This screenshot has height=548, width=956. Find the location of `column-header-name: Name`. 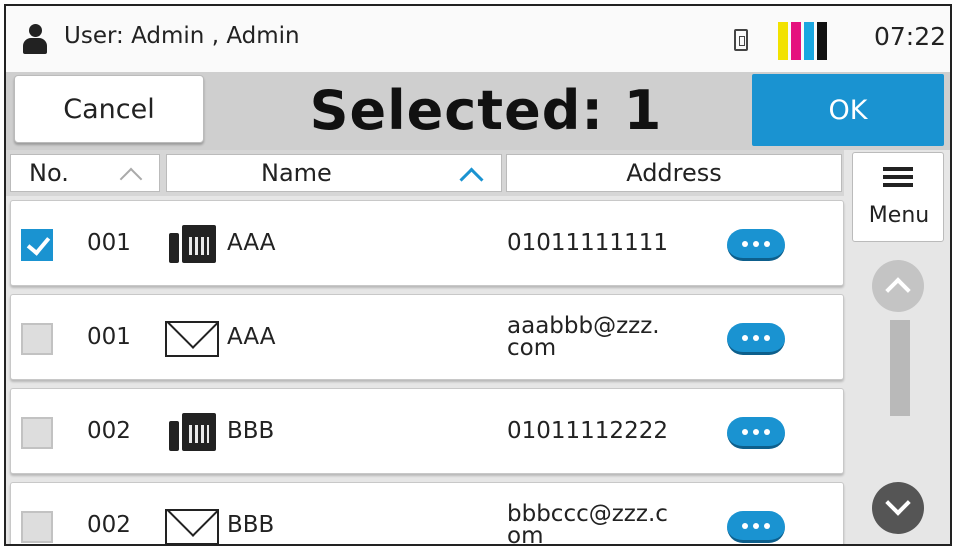

column-header-name: Name is located at coordinates (334, 173).